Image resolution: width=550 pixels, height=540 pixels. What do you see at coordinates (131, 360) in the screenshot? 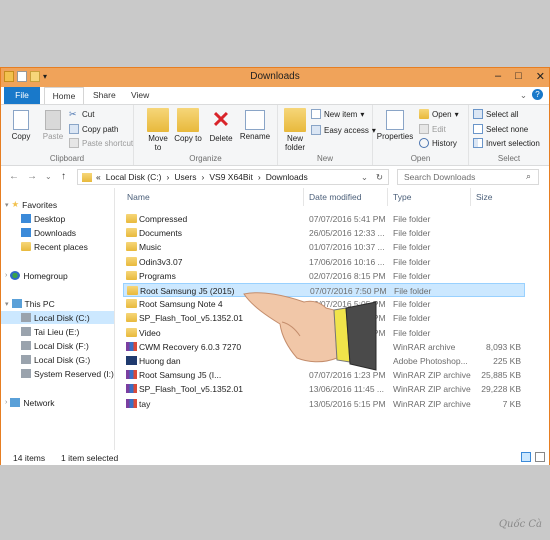
I see `photoshop-file-icon` at bounding box center [131, 360].